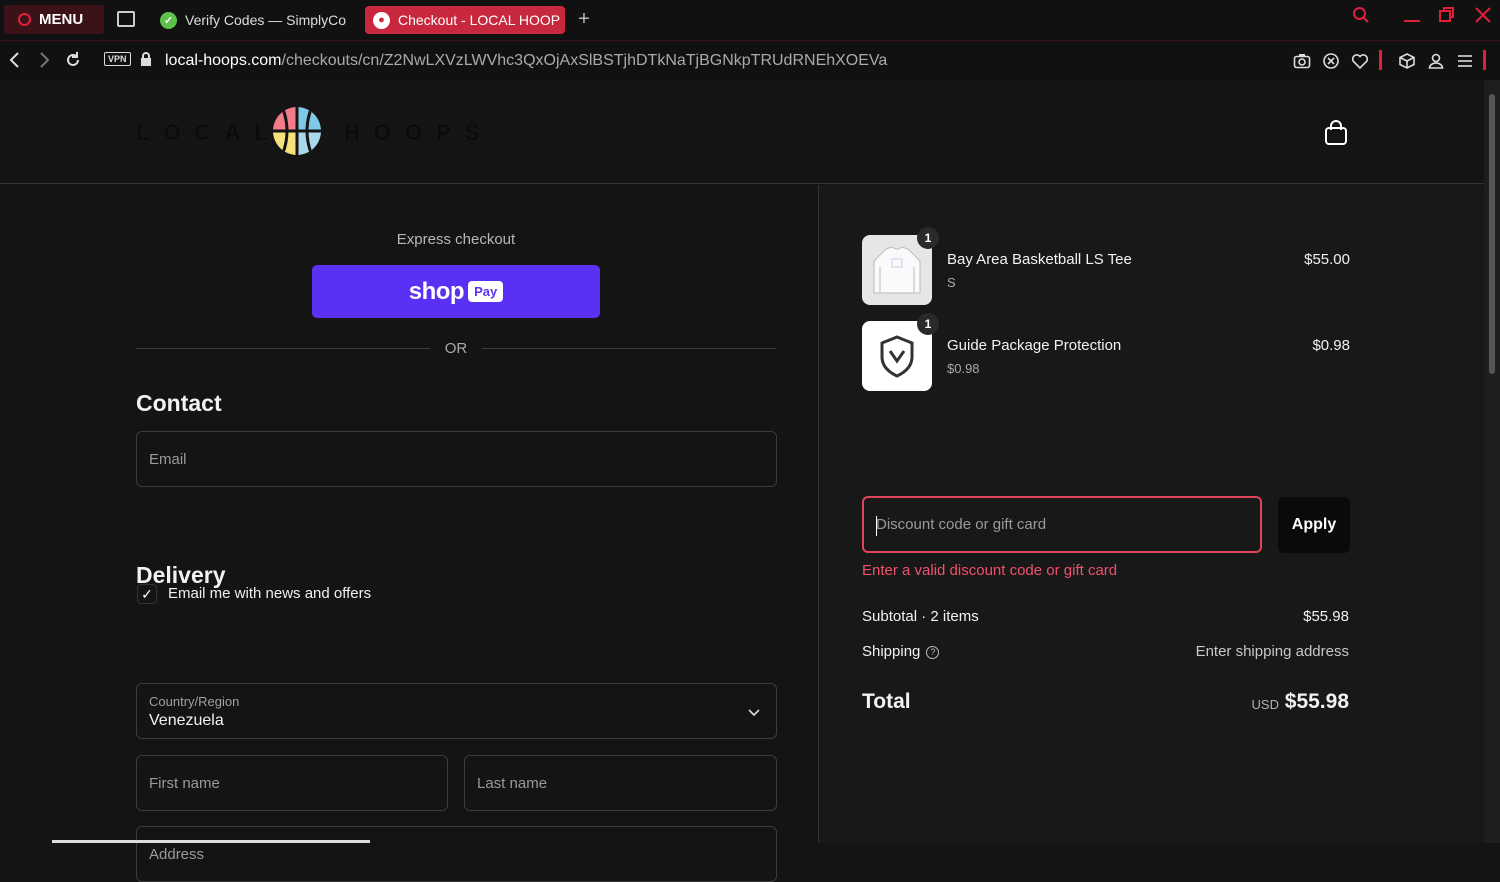  Describe the element at coordinates (184, 783) in the screenshot. I see `first-name-placeholder: First name` at that location.